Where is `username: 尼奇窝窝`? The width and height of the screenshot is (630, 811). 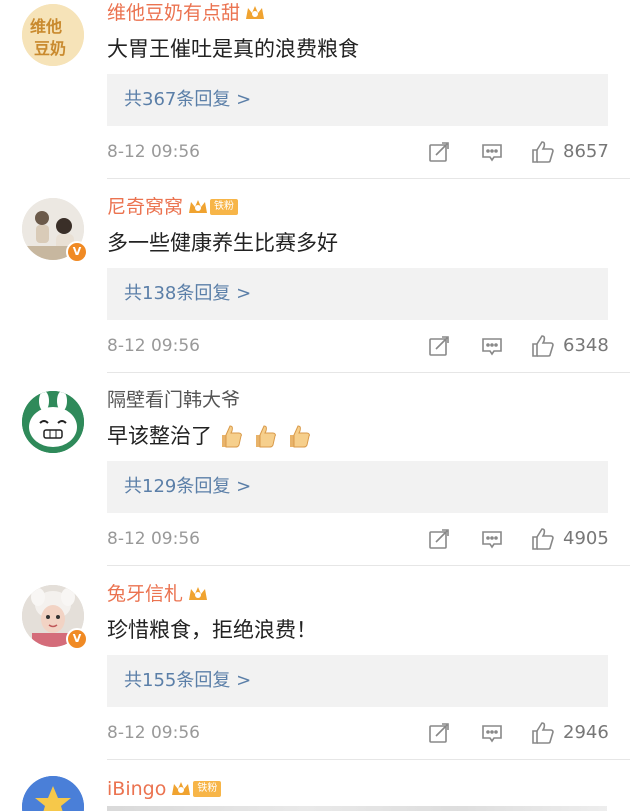 username: 尼奇窝窝 is located at coordinates (145, 207).